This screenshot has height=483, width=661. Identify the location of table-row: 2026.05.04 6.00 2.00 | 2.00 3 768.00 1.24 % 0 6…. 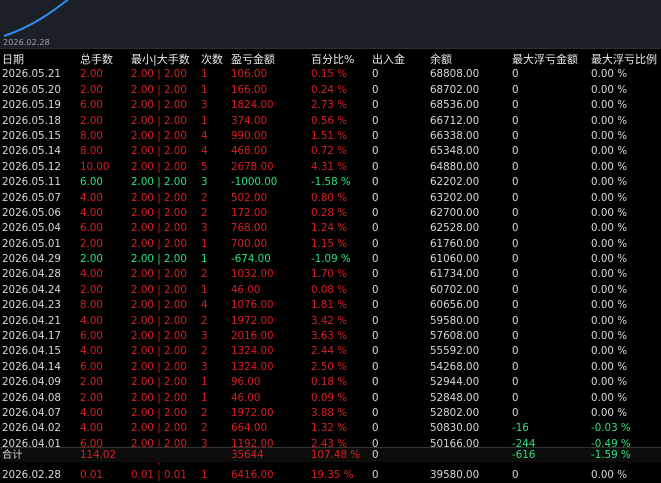
(330, 228).